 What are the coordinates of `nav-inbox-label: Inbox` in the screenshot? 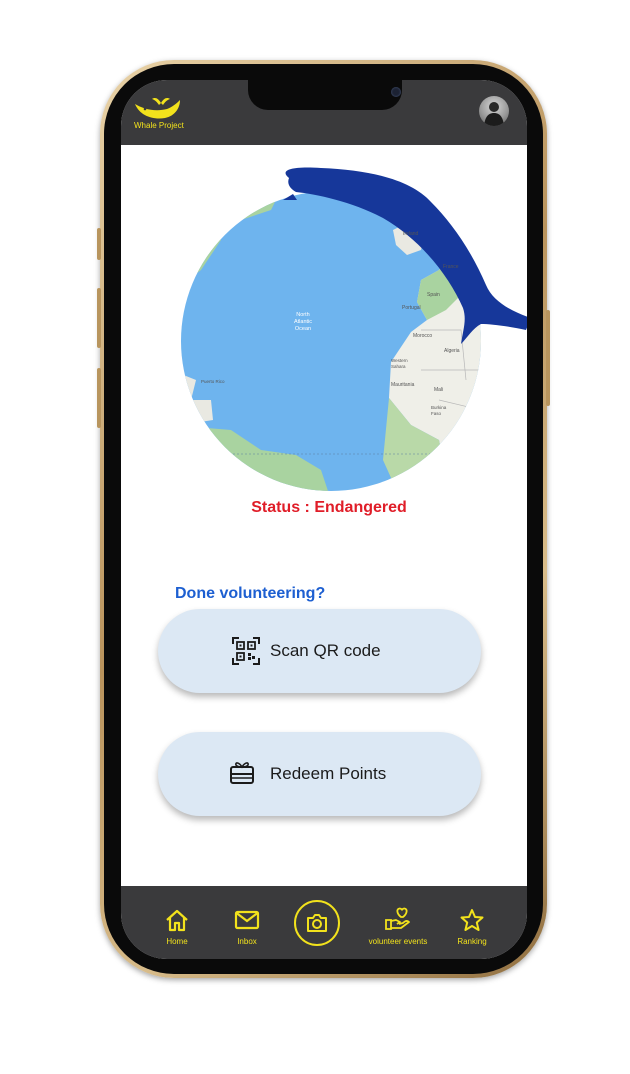 It's located at (247, 941).